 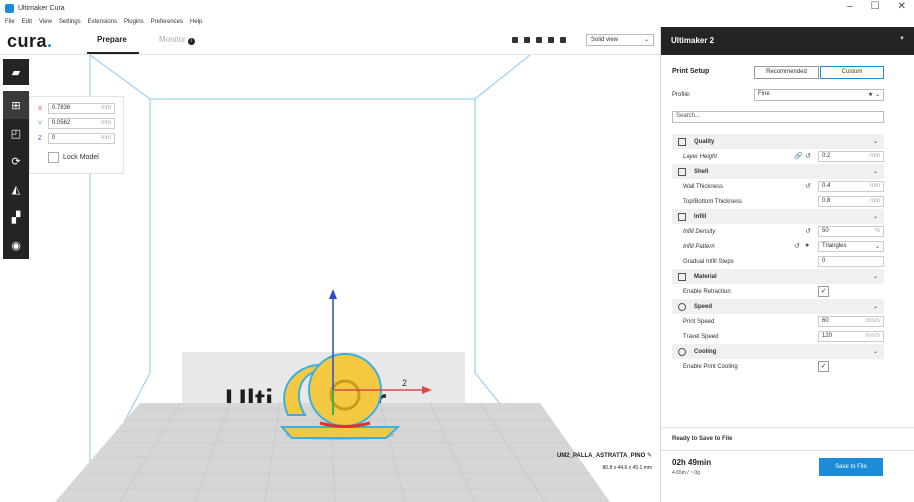 What do you see at coordinates (16, 133) in the screenshot?
I see `scale-icon: ◰` at bounding box center [16, 133].